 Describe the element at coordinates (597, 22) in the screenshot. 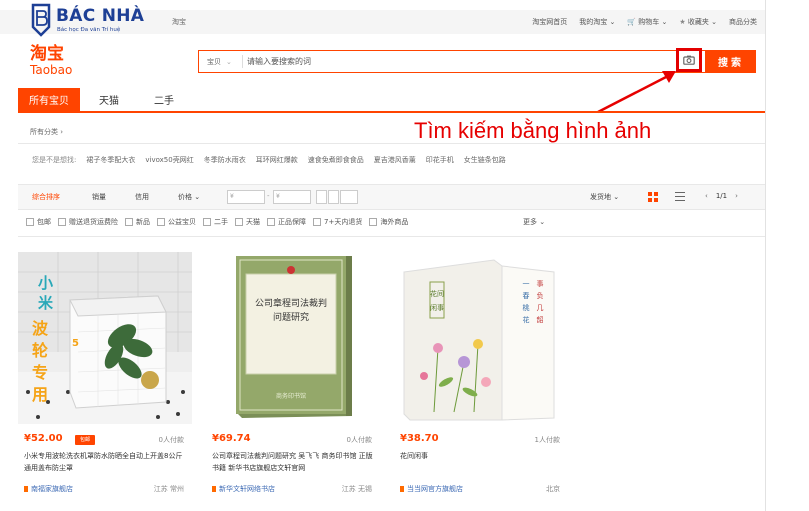

I see `nav-my-taobao: 我的淘宝 ⌄` at that location.